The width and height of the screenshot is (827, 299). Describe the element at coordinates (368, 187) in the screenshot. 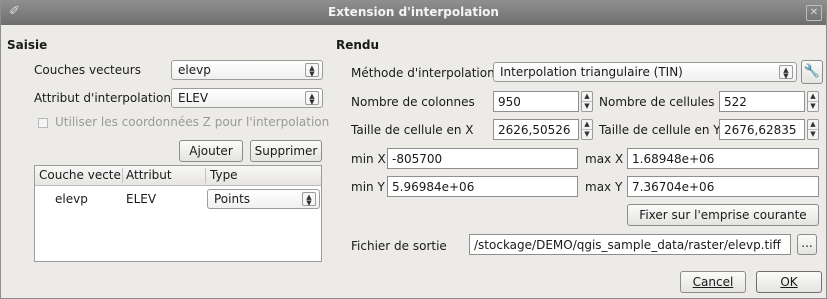

I see `min-y-label: min Y` at that location.